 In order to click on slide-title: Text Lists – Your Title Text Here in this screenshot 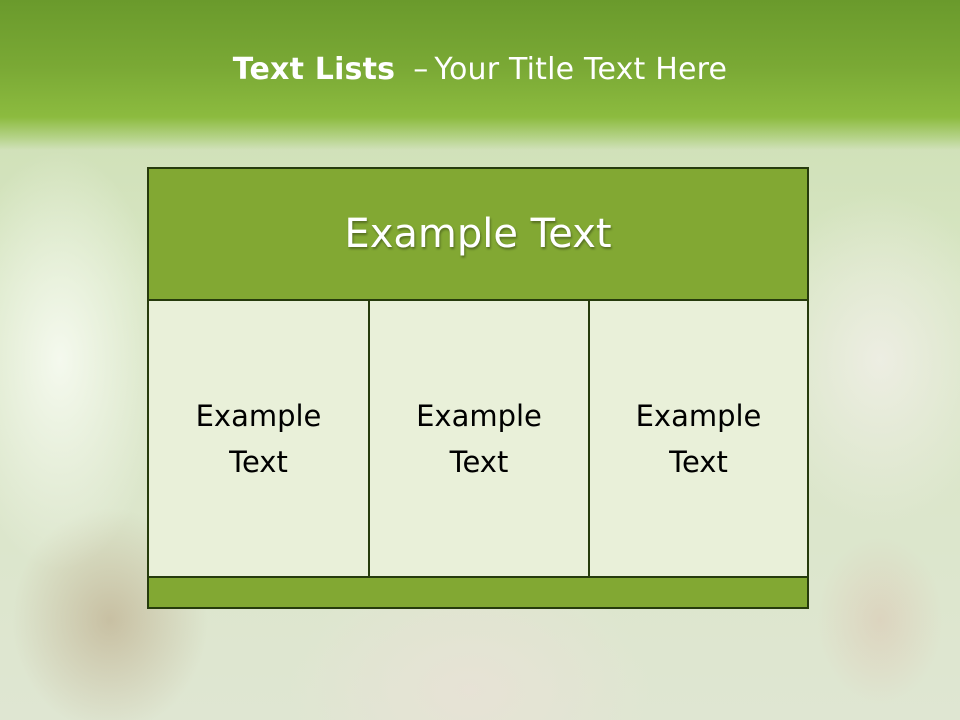, I will do `click(480, 69)`.